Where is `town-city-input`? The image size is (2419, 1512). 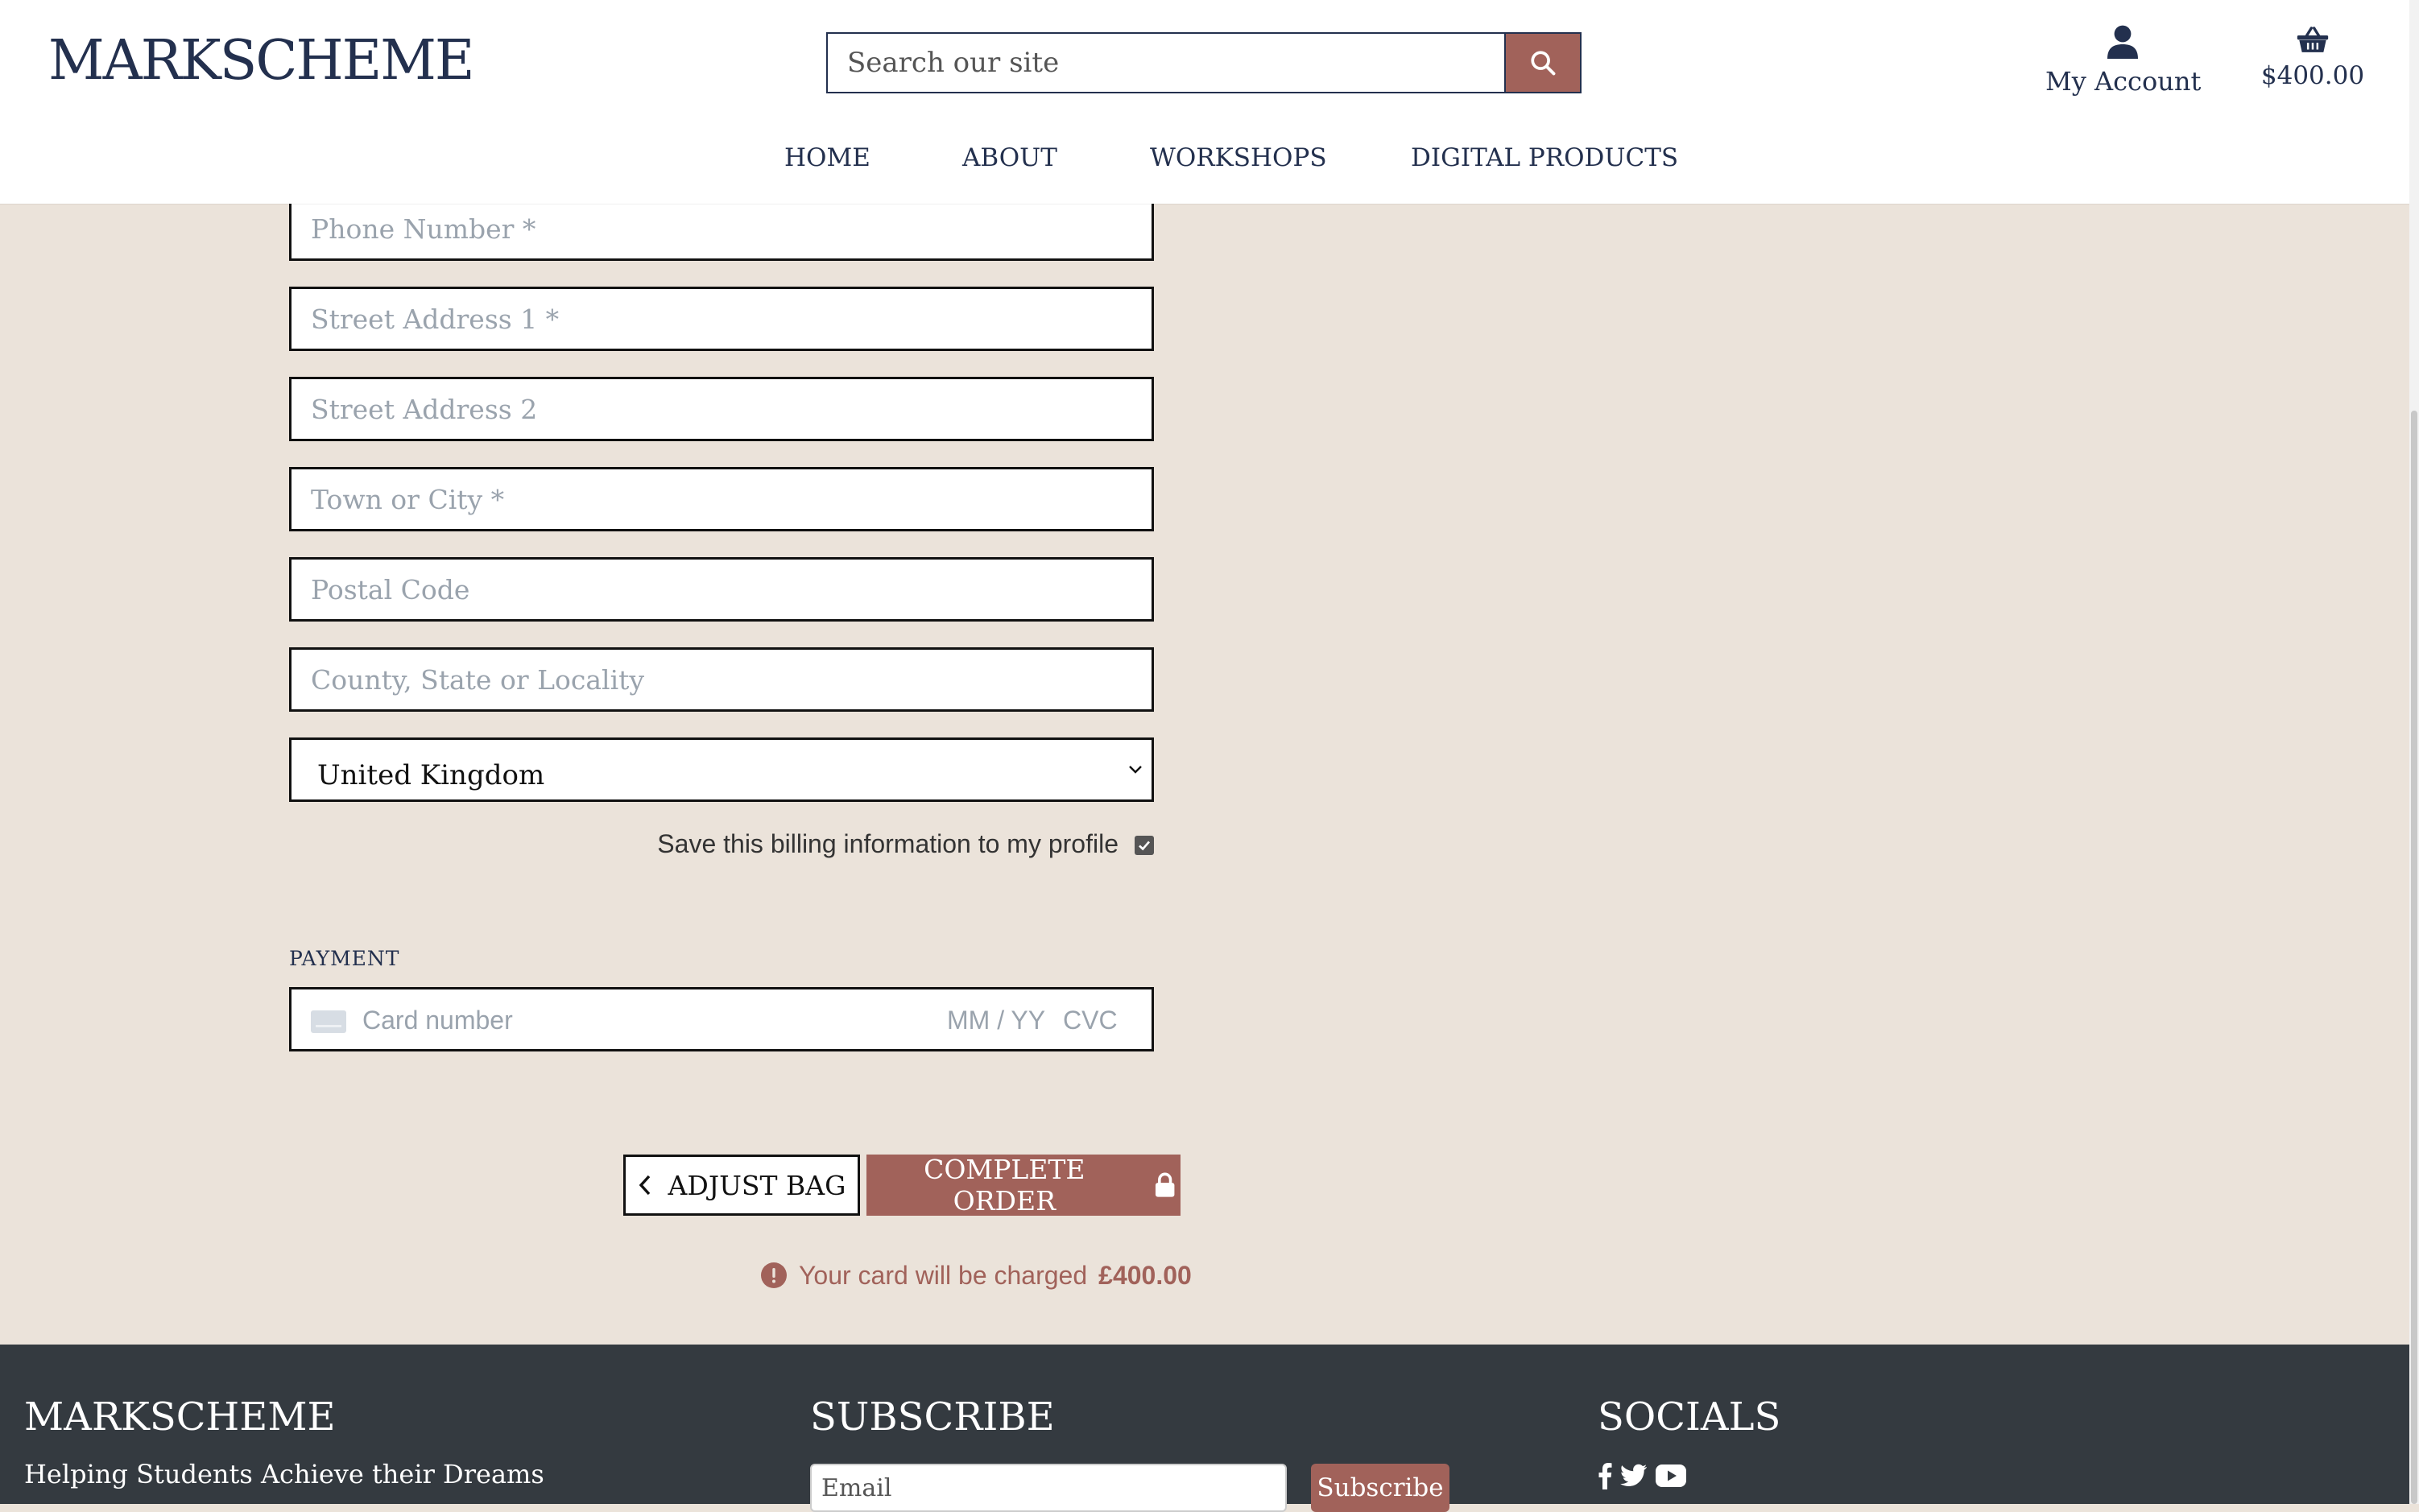
town-city-input is located at coordinates (721, 499).